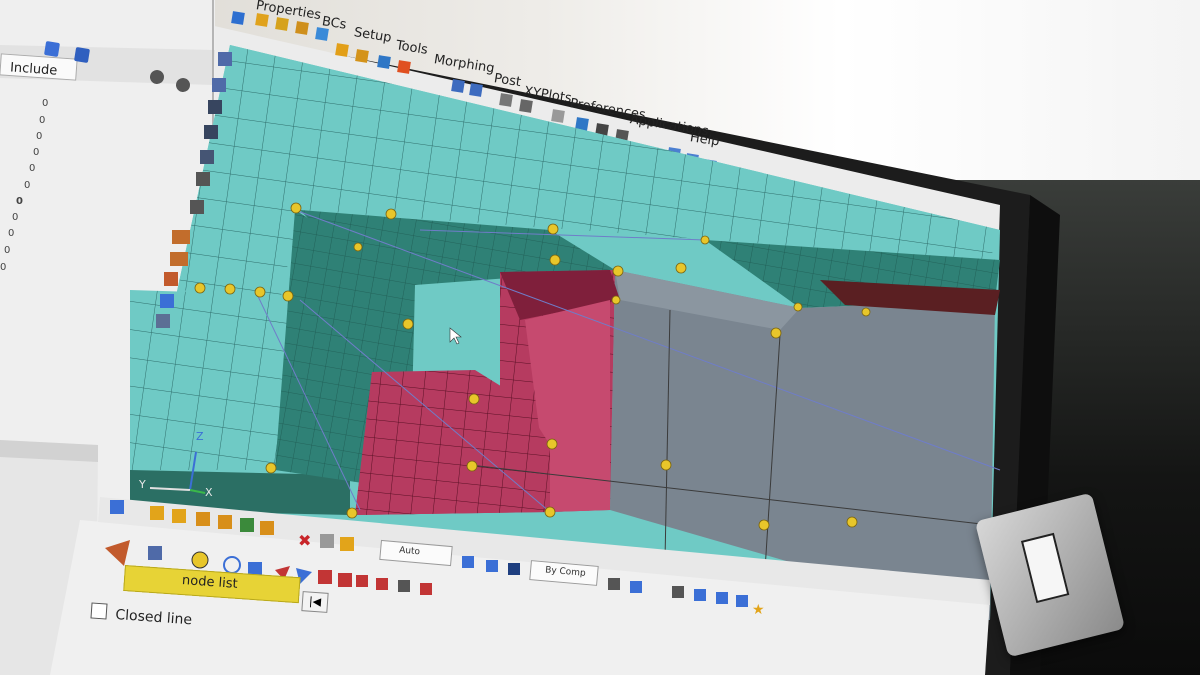 The width and height of the screenshot is (1200, 675). I want to click on reset-selection-button: |◀, so click(315, 602).